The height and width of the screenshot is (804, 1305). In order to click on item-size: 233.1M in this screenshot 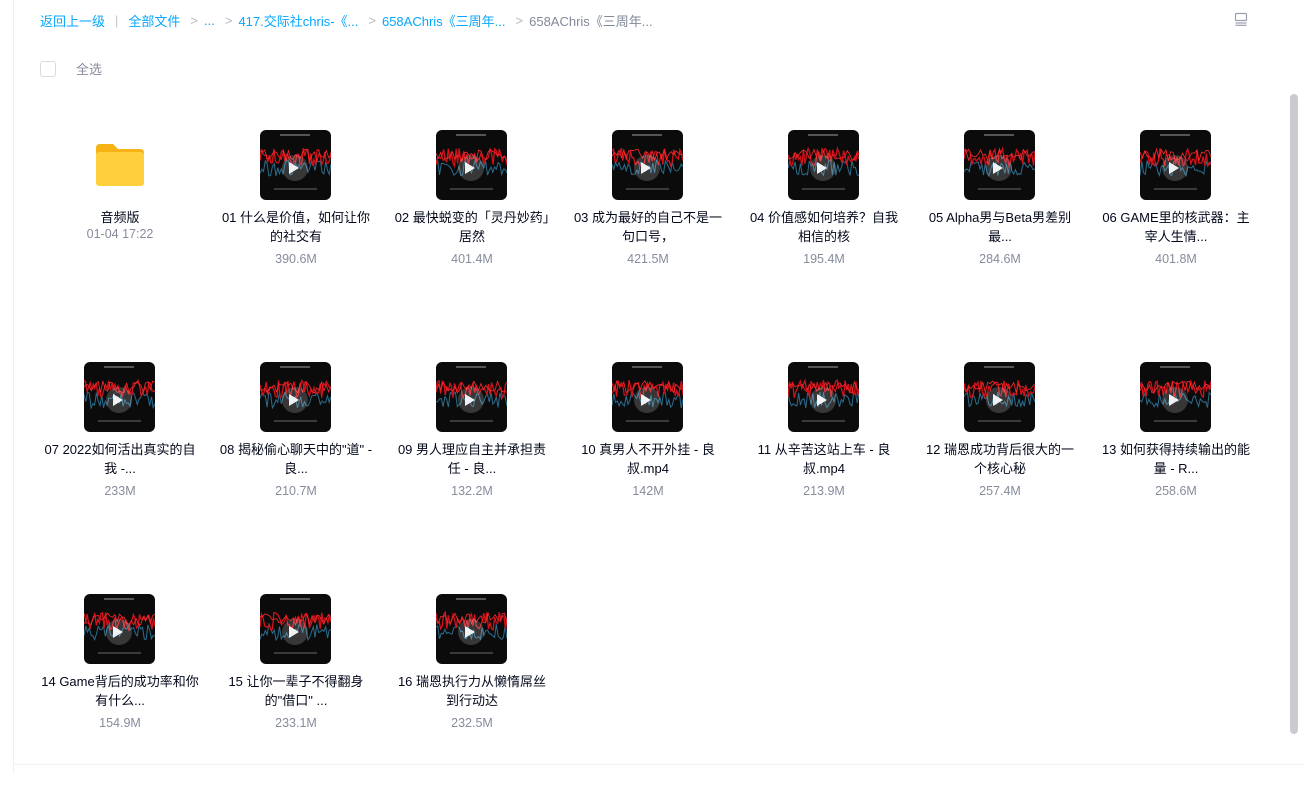, I will do `click(296, 723)`.